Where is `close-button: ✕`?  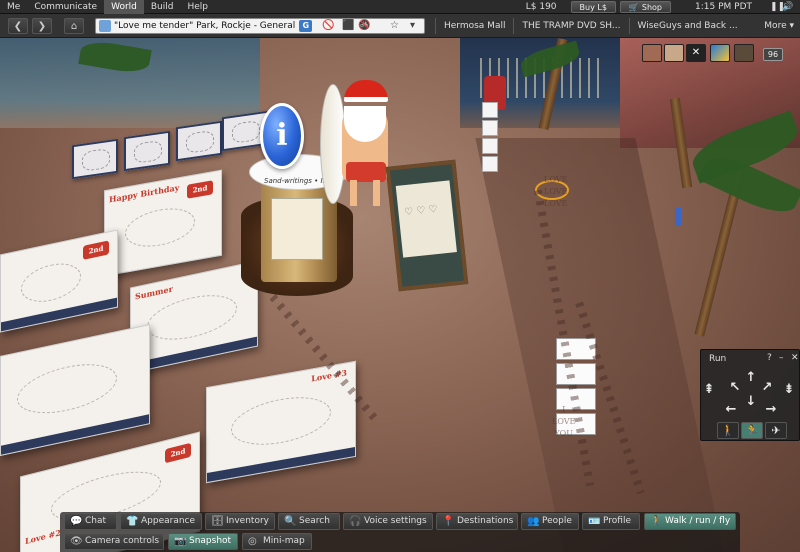 close-button: ✕ is located at coordinates (795, 358).